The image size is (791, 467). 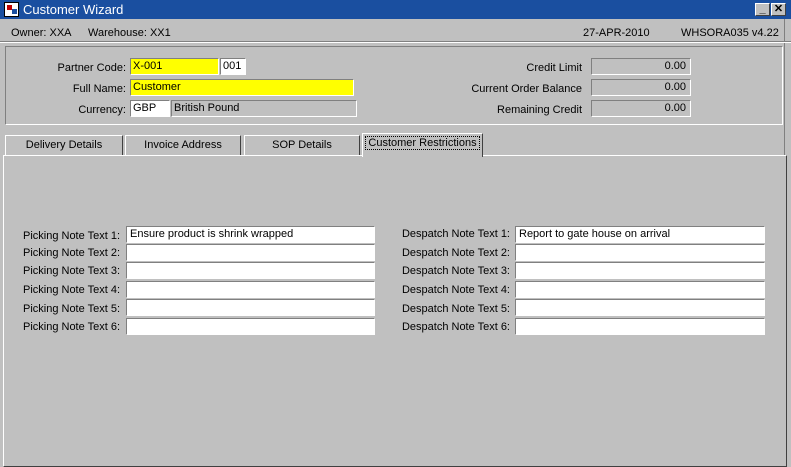 I want to click on tab-label: SOP Details, so click(x=302, y=145).